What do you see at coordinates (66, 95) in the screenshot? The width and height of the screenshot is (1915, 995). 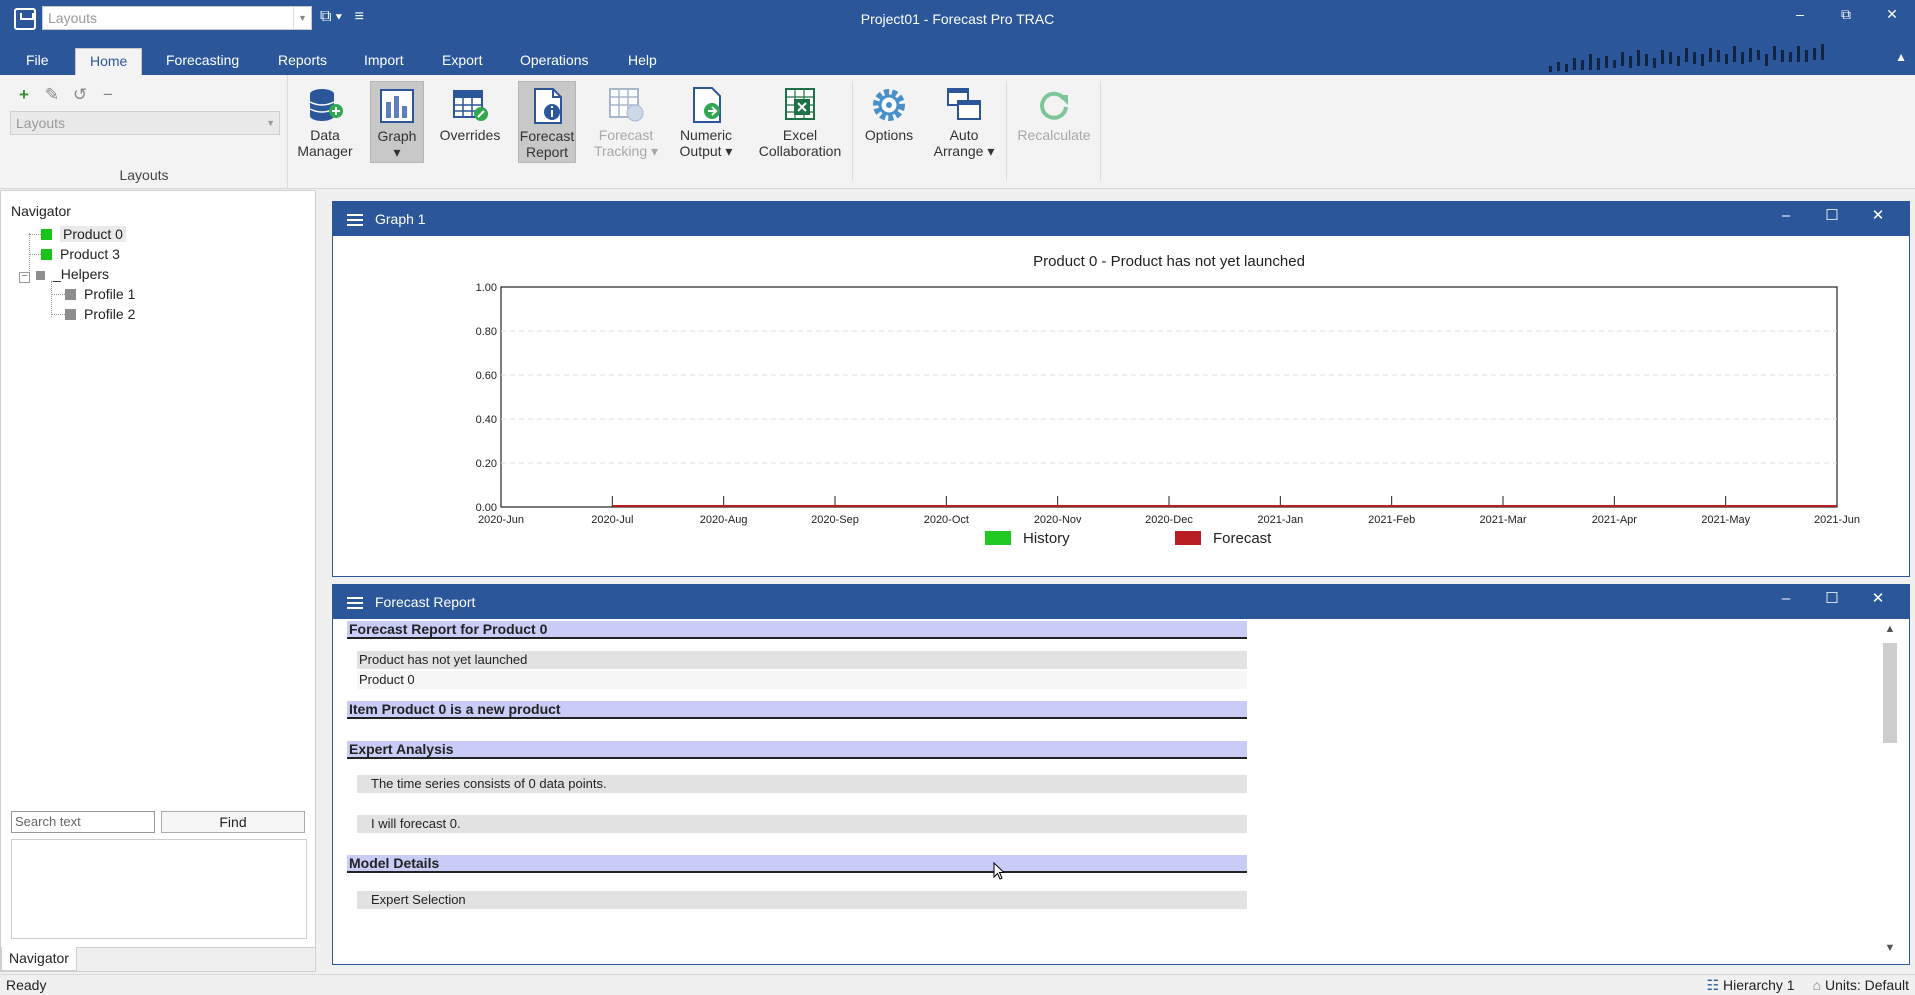 I see `layout-tools: + ✎ ↺ −` at bounding box center [66, 95].